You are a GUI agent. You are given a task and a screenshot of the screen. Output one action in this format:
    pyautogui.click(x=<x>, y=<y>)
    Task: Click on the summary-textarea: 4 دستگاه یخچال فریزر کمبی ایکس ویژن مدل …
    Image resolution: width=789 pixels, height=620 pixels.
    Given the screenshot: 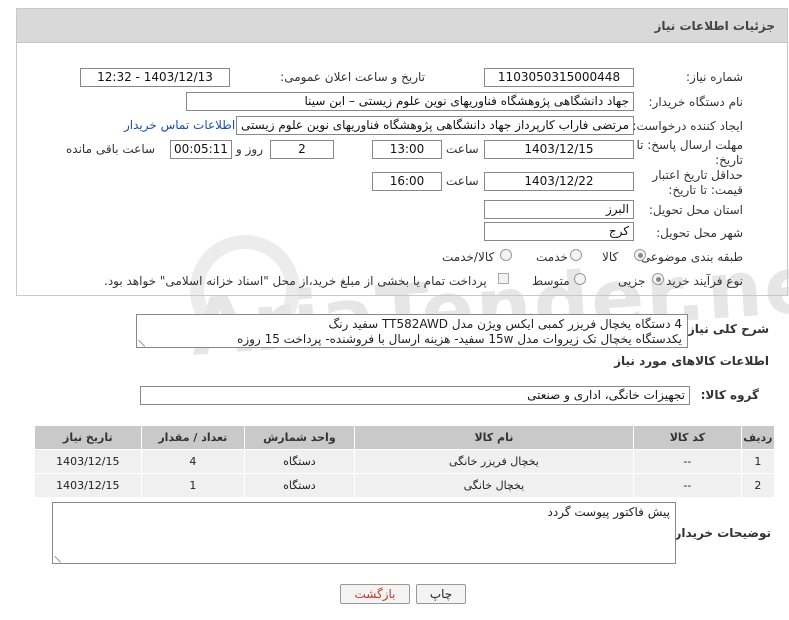 What is the action you would take?
    pyautogui.click(x=412, y=331)
    